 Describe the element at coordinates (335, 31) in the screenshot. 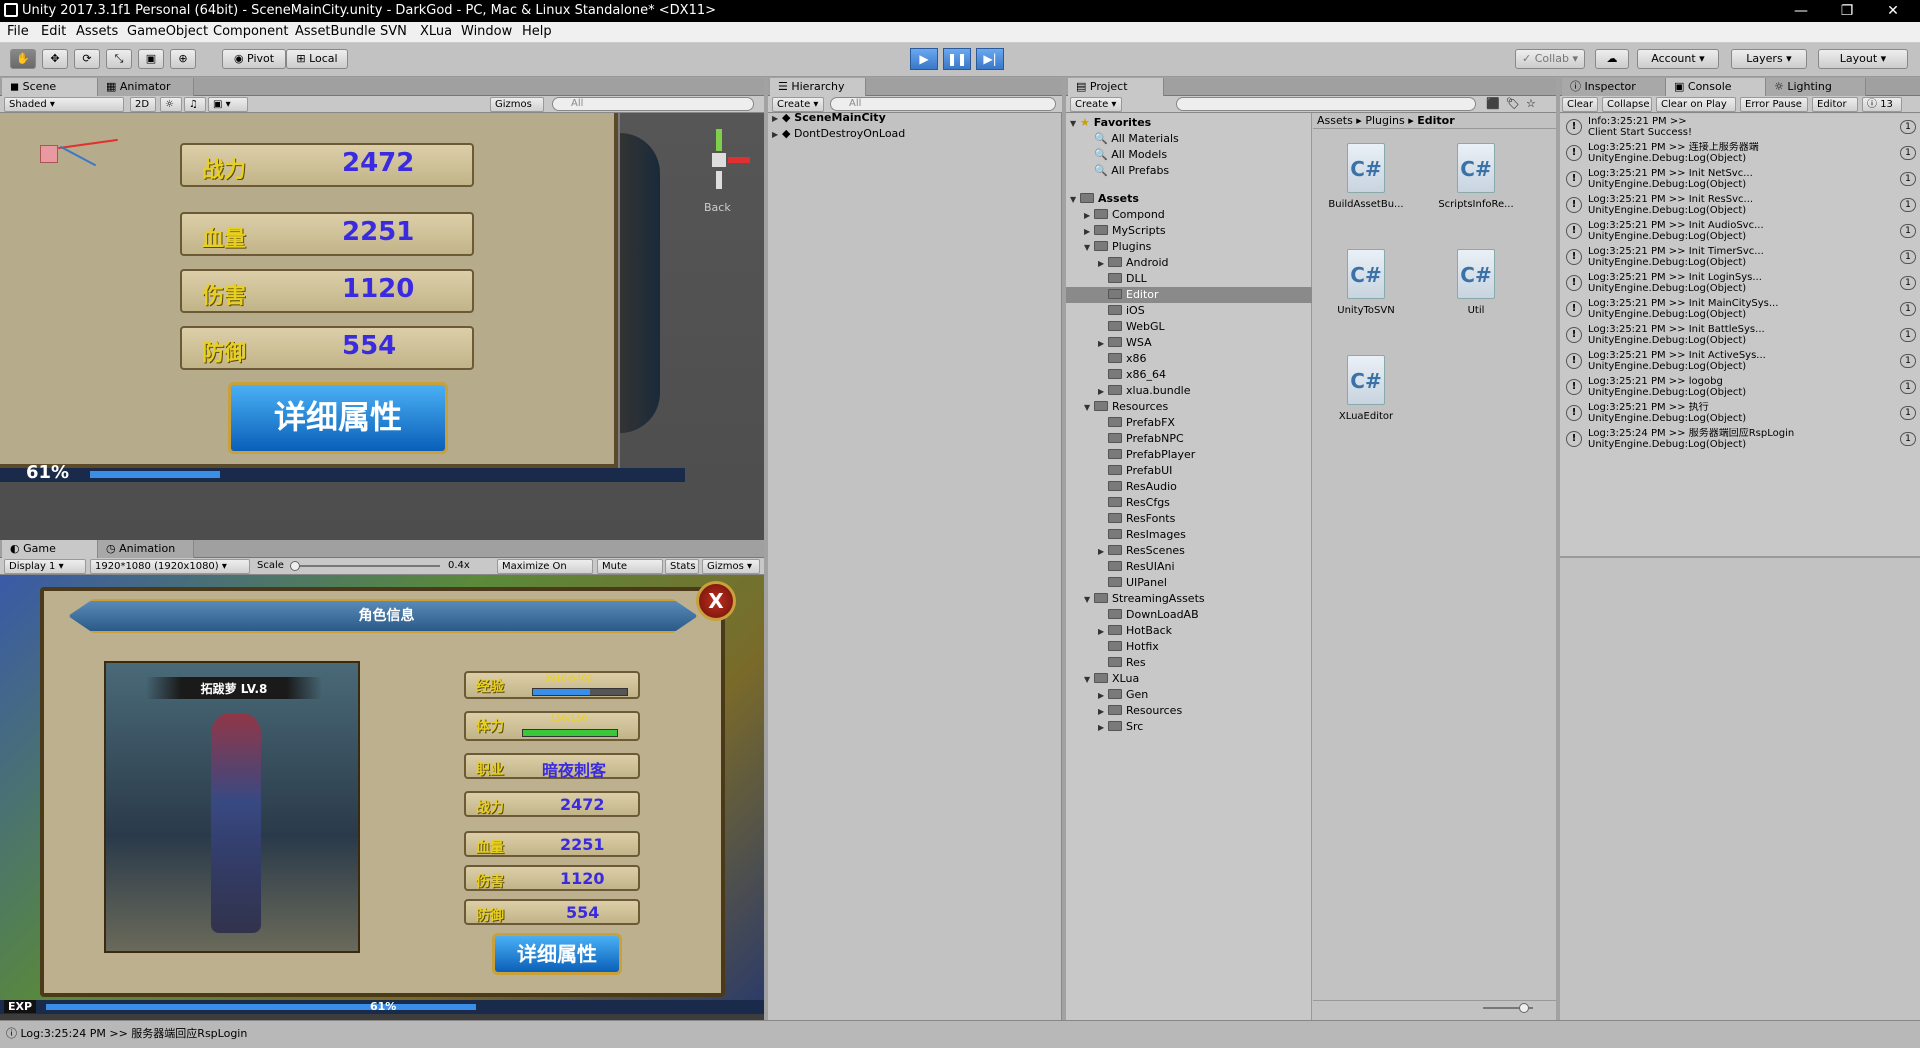

I see `menu-assetbundle: AssetBundle` at that location.